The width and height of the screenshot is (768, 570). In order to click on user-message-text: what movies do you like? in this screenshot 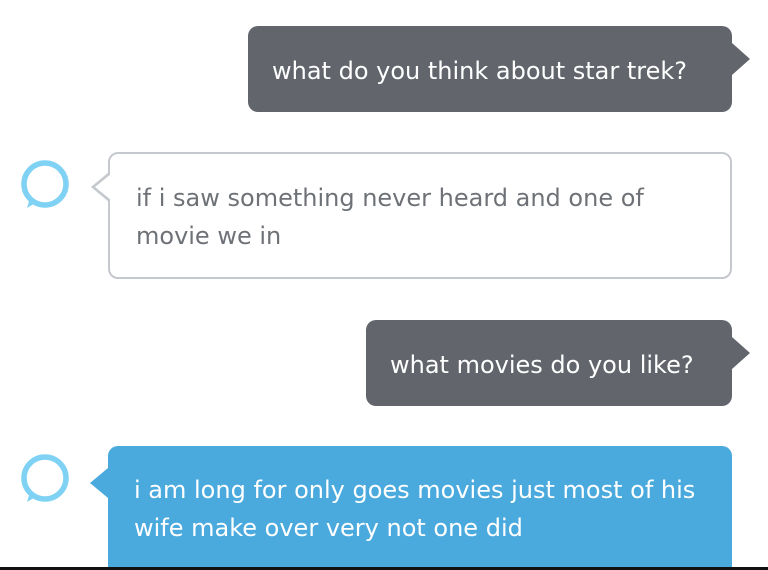, I will do `click(542, 365)`.